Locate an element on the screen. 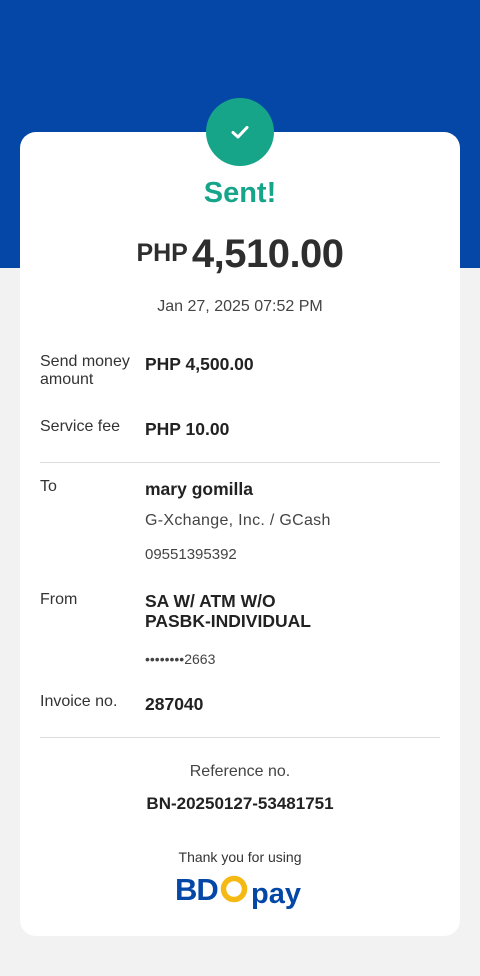  invoice-value: 287040 is located at coordinates (174, 704).